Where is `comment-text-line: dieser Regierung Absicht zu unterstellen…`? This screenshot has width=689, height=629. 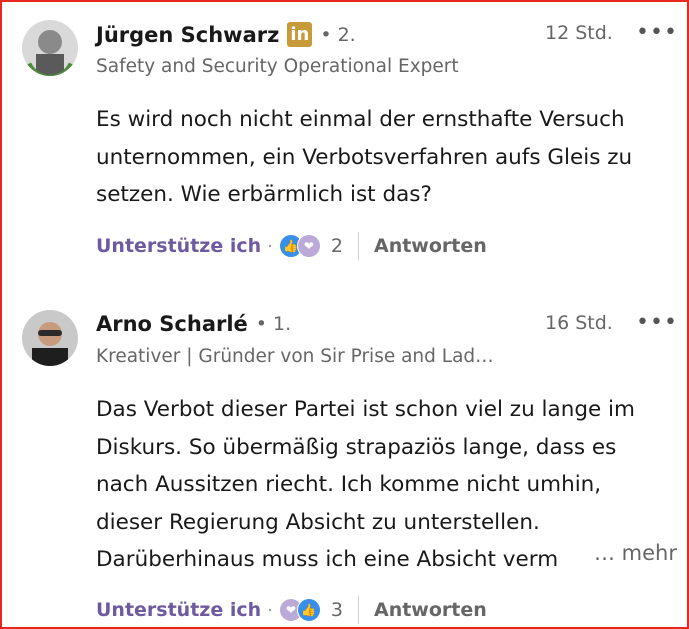 comment-text-line: dieser Regierung Absicht zu unterstellen… is located at coordinates (318, 522).